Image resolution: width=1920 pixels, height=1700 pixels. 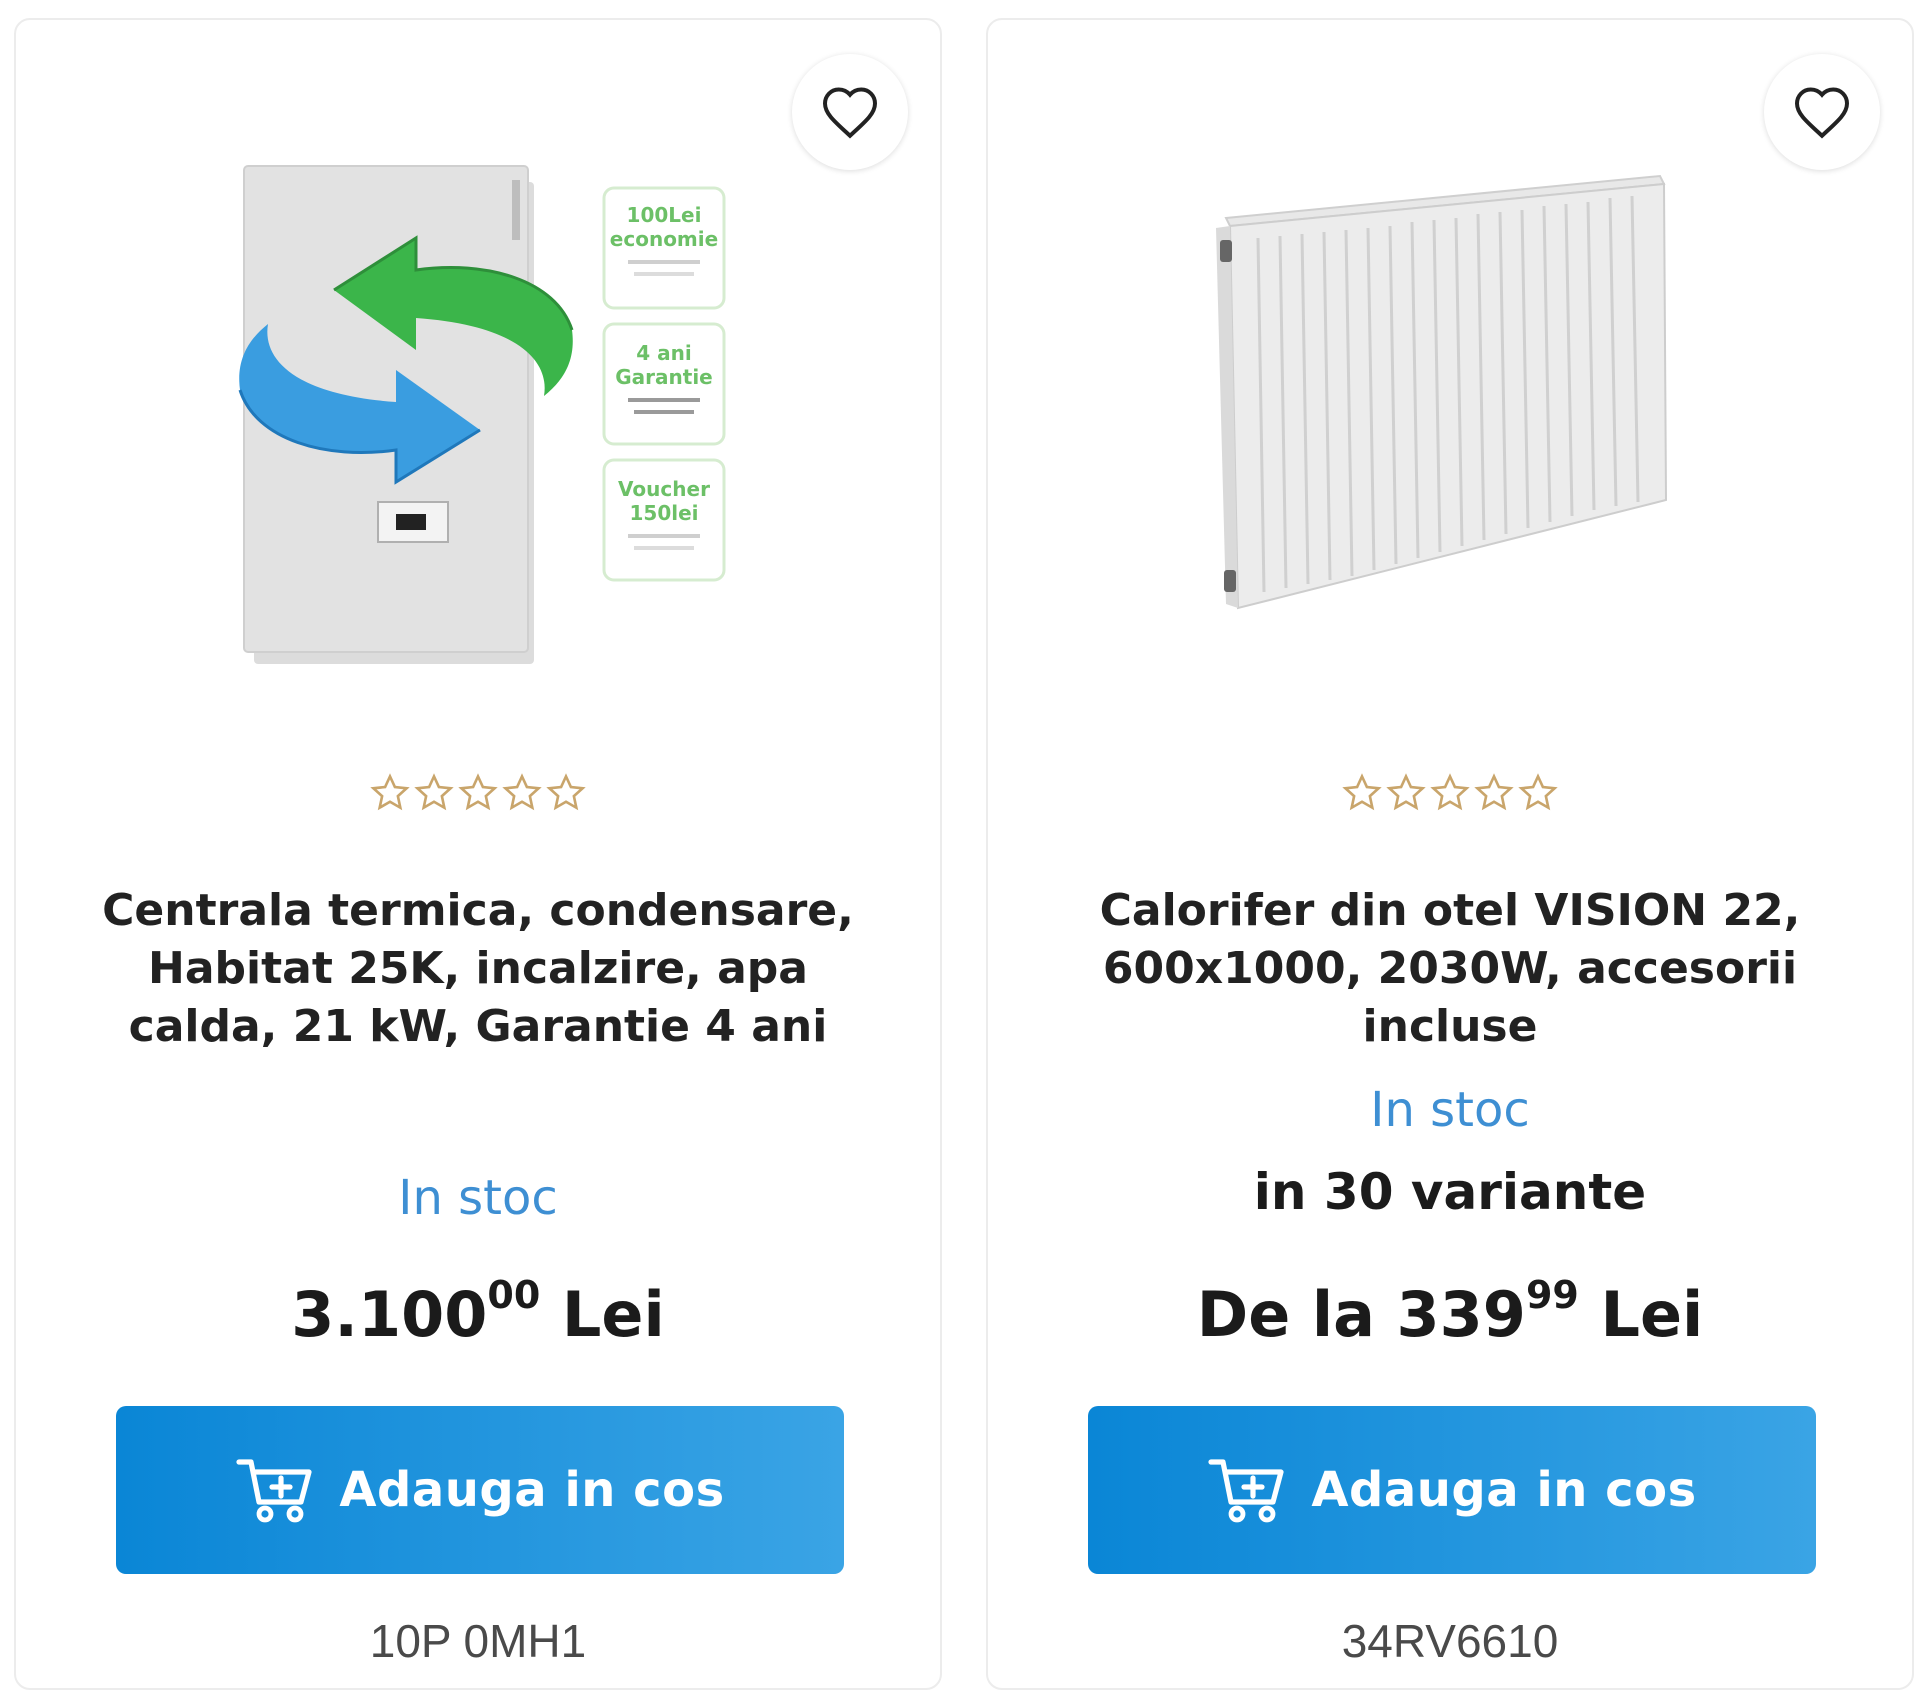 I want to click on badge-3-line2: 150lei, so click(x=663, y=513).